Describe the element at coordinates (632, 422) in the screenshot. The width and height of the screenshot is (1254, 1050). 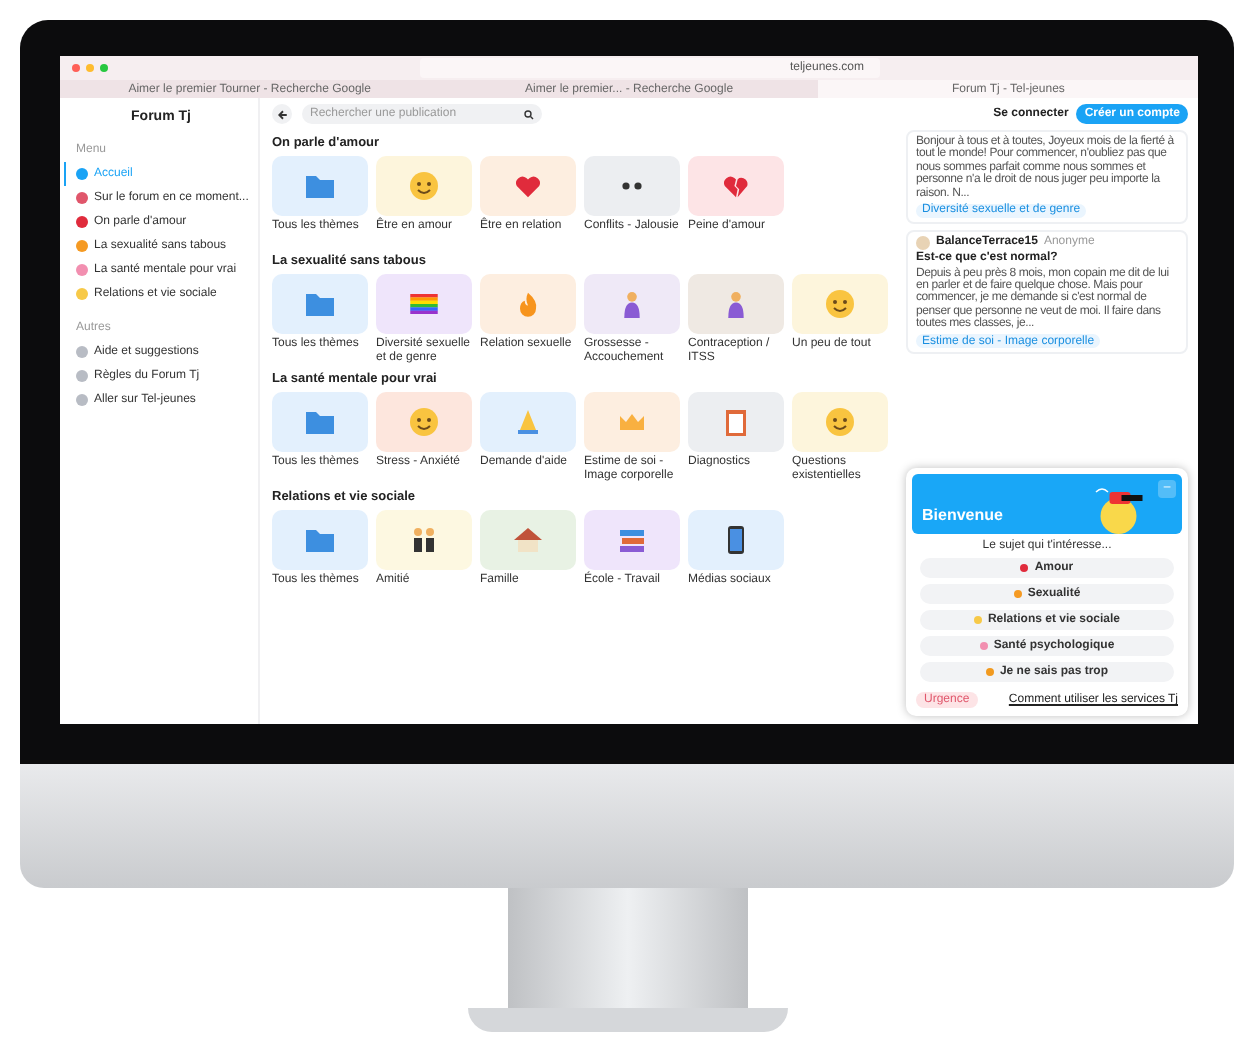
I see `crown-icon` at that location.